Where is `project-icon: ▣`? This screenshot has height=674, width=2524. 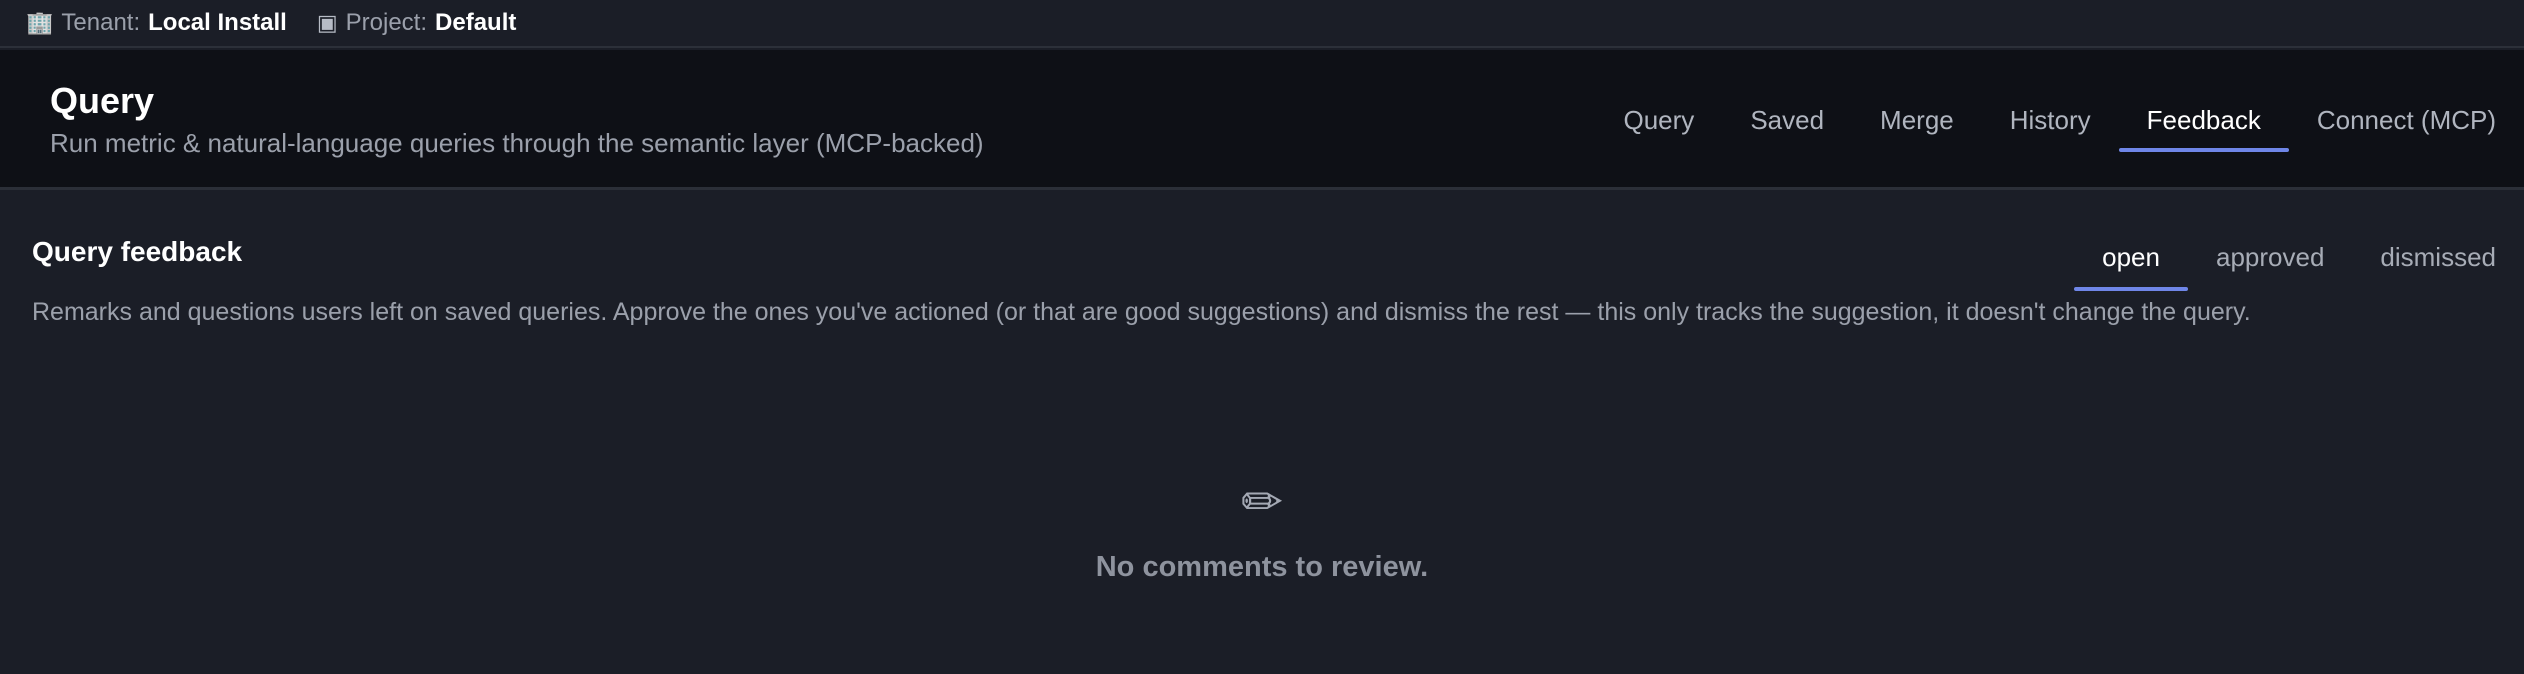
project-icon: ▣ is located at coordinates (327, 22).